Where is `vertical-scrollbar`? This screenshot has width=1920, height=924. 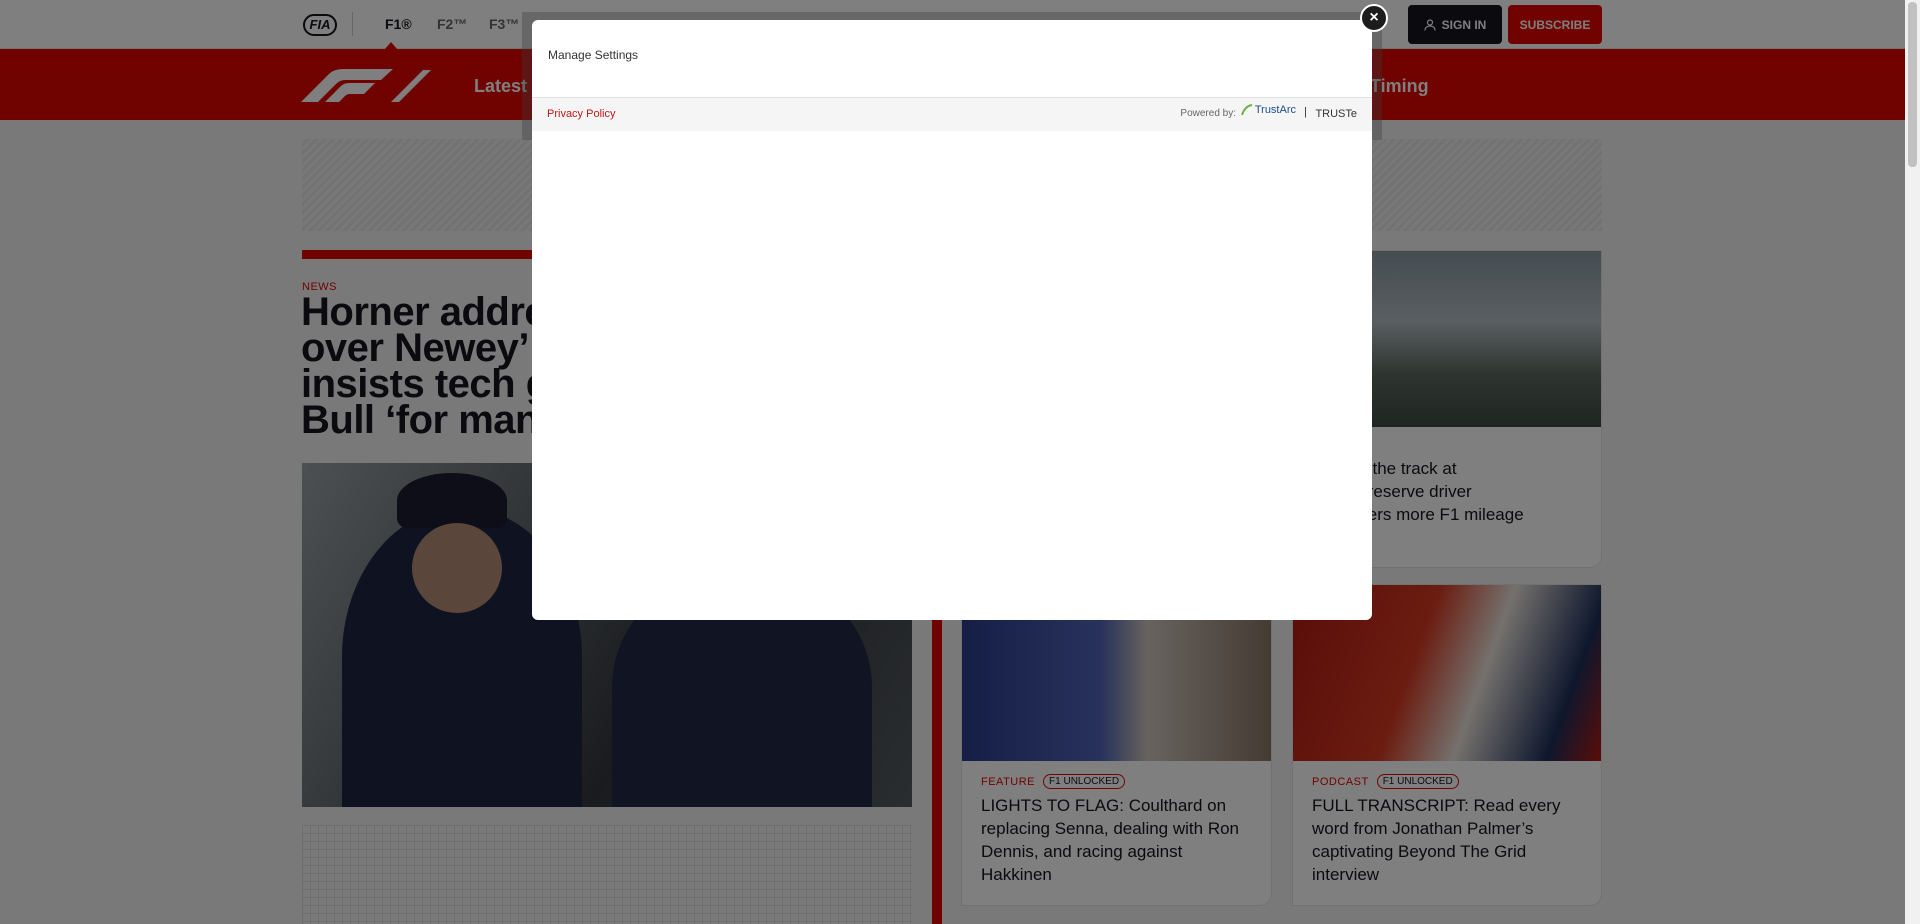
vertical-scrollbar is located at coordinates (1912, 462).